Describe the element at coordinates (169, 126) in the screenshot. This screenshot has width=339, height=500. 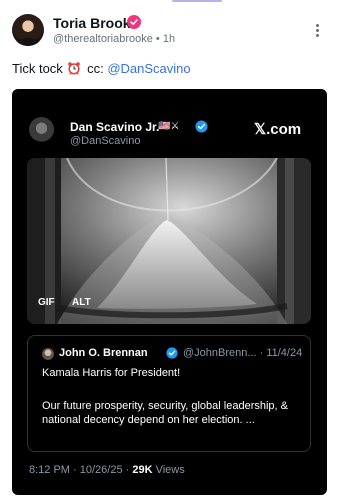
I see `embed-author-flags: 🇺🇸⚔` at that location.